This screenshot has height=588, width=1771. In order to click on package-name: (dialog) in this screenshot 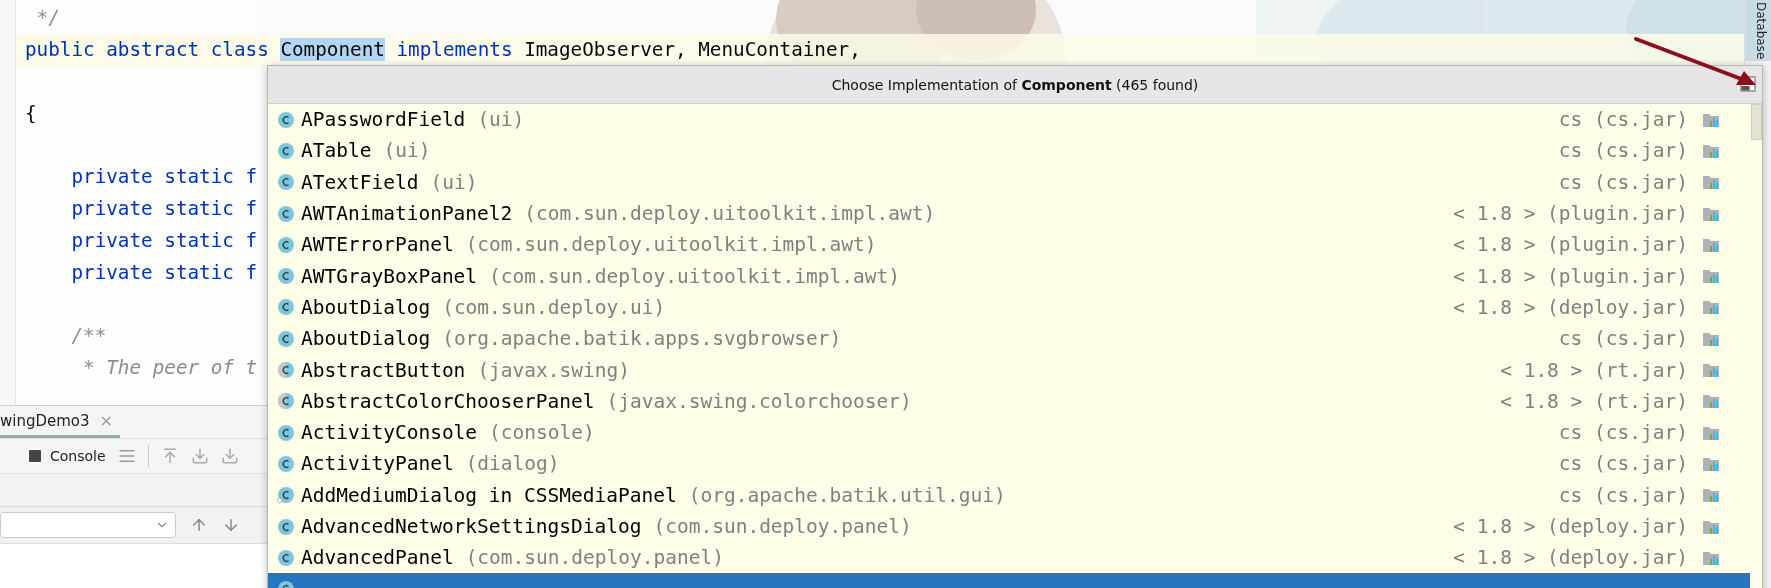, I will do `click(512, 464)`.